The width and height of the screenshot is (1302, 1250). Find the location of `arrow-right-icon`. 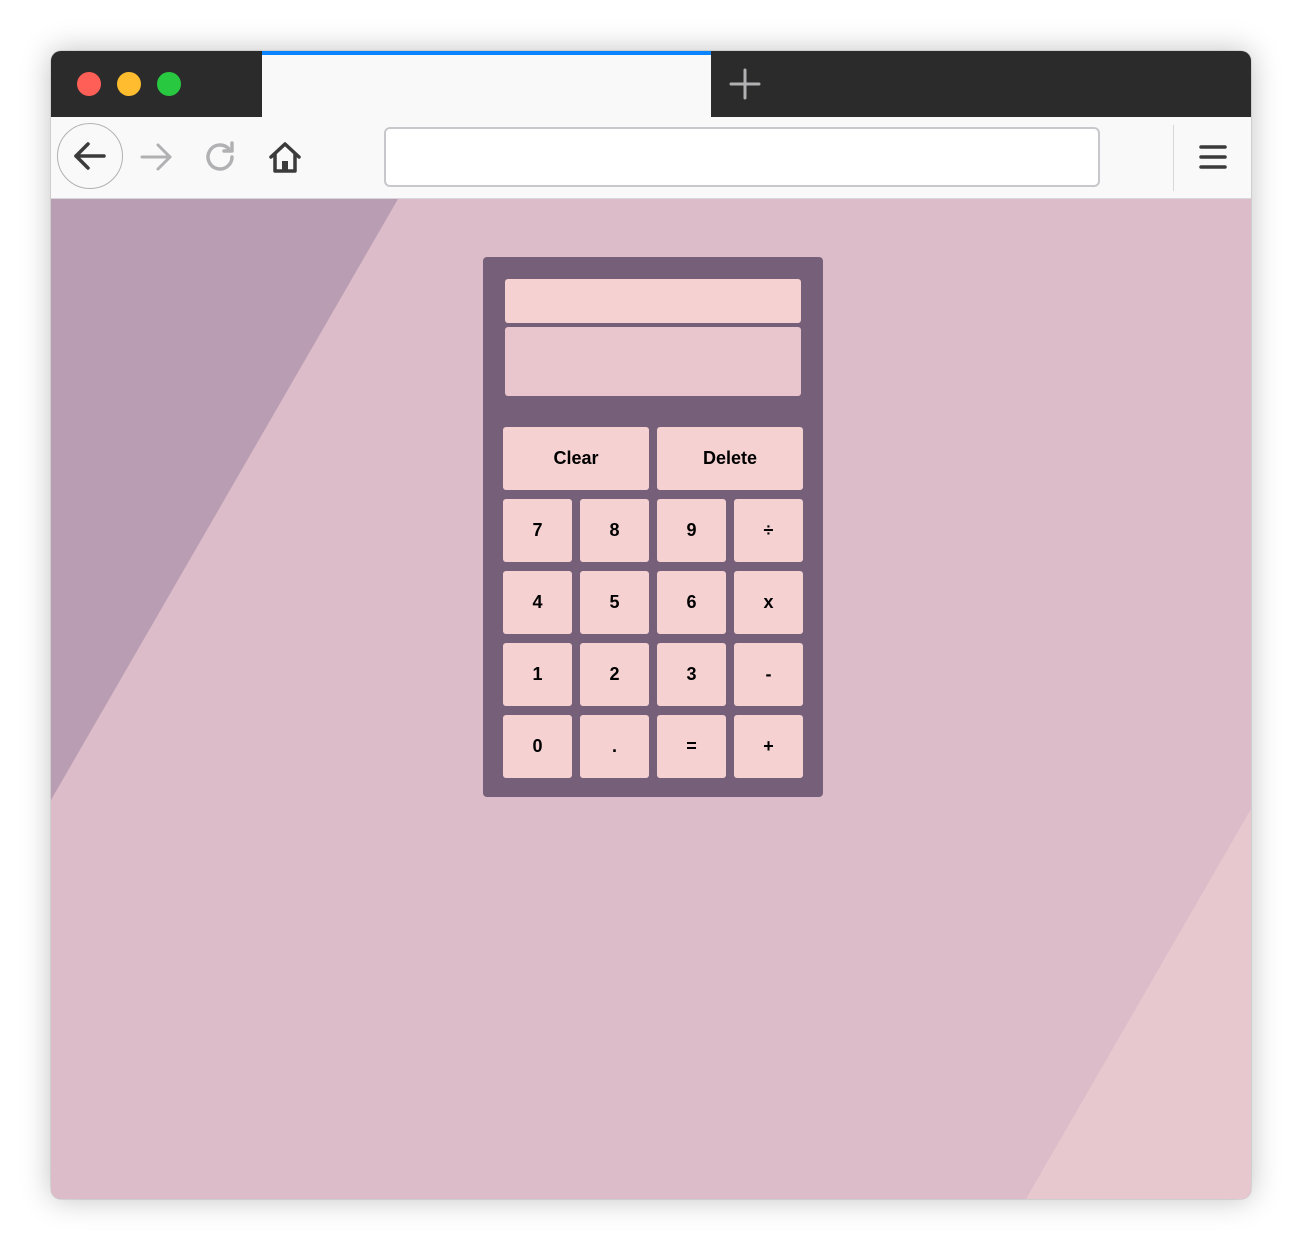

arrow-right-icon is located at coordinates (156, 157).